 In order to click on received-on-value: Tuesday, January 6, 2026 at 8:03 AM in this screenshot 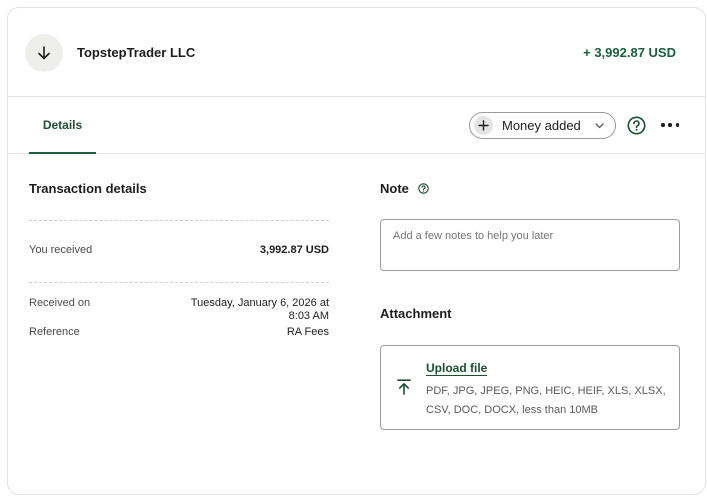, I will do `click(260, 310)`.